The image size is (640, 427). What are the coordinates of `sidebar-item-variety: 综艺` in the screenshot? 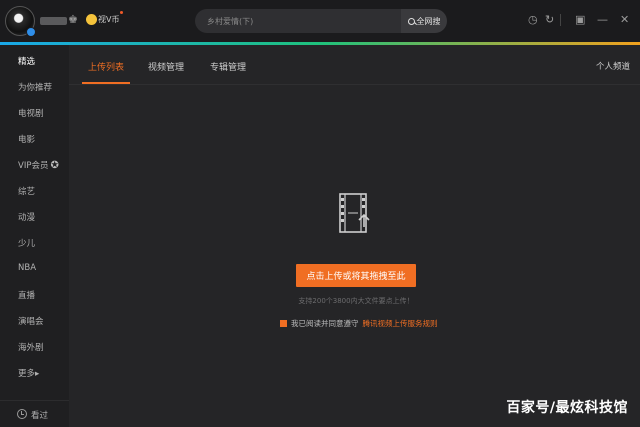 It's located at (26, 191).